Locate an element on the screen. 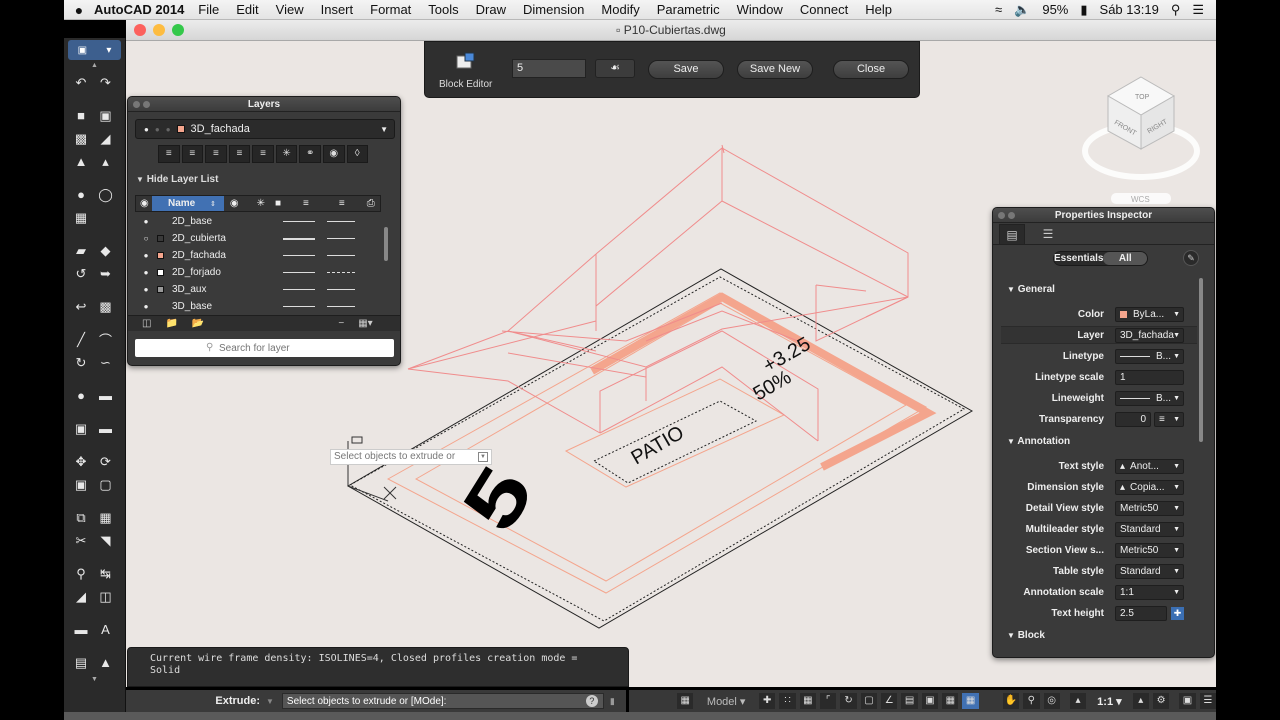 Image resolution: width=1280 pixels, height=720 pixels. menu-window: Window is located at coordinates (760, 9).